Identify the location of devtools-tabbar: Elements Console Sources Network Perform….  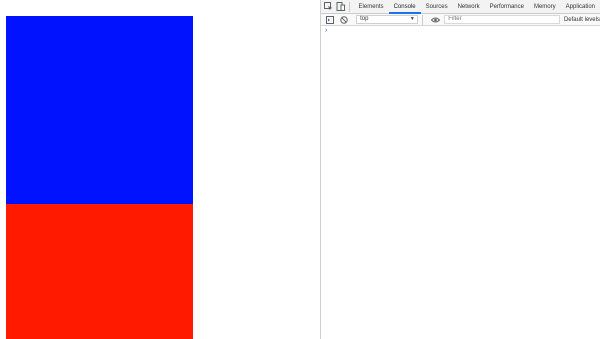
(460, 7).